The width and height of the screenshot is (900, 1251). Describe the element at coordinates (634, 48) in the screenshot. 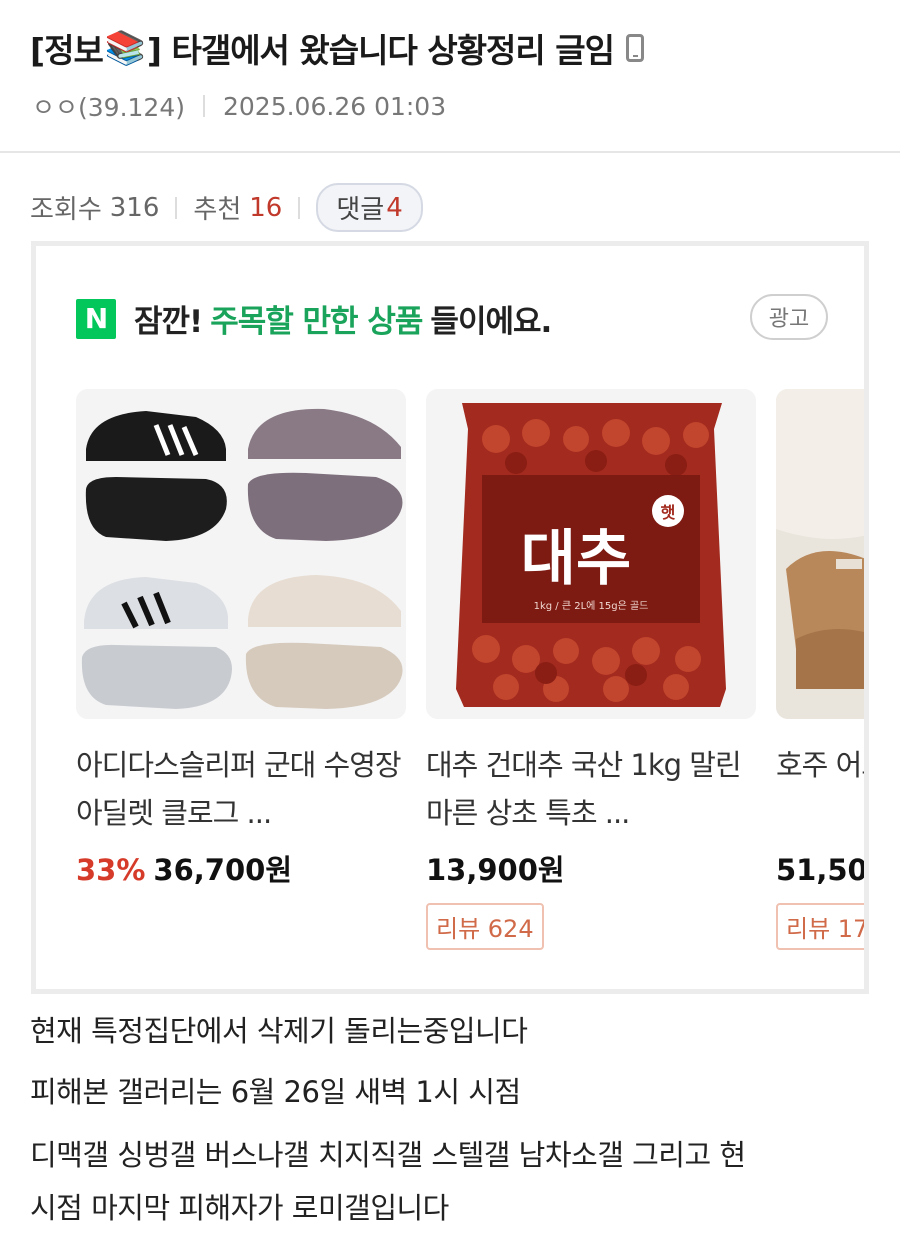

I see `mobile-phone-icon` at that location.